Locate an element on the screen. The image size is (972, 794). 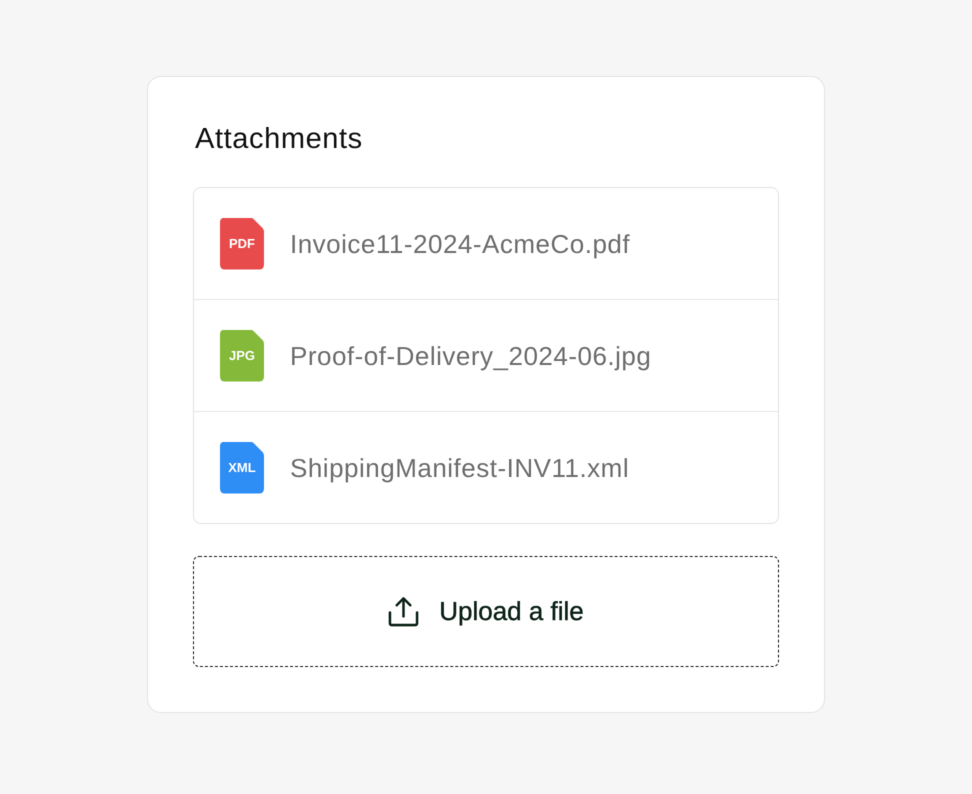
file-name: Invoice11-2024-AcmeCo.pdf is located at coordinates (460, 244).